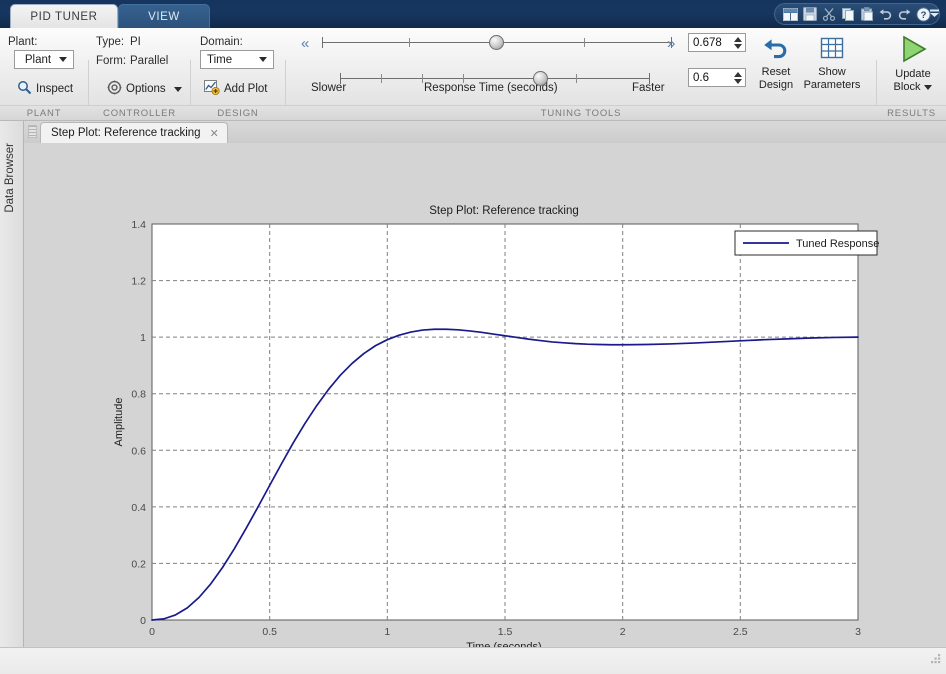  Describe the element at coordinates (707, 42) in the screenshot. I see `response-time-value: 0.678` at that location.